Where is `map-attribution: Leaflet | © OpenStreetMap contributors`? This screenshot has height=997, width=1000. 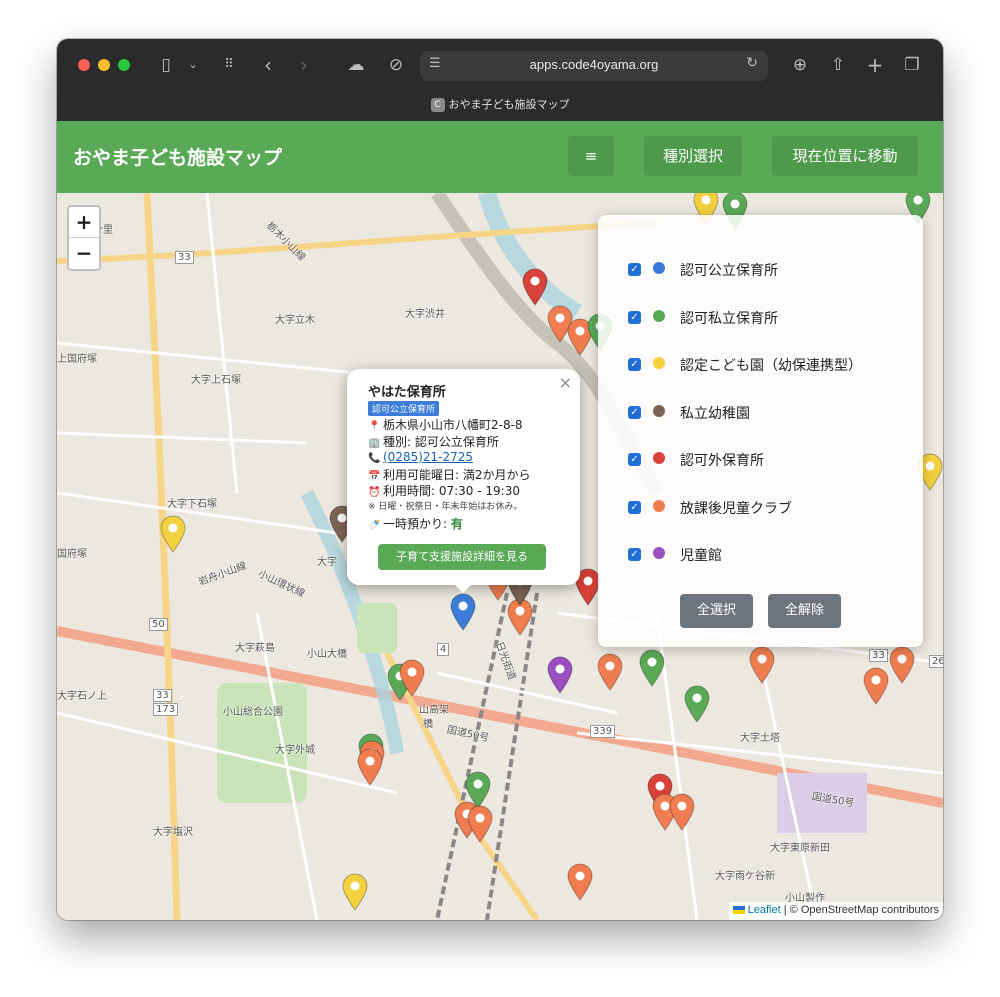 map-attribution: Leaflet | © OpenStreetMap contributors is located at coordinates (835, 911).